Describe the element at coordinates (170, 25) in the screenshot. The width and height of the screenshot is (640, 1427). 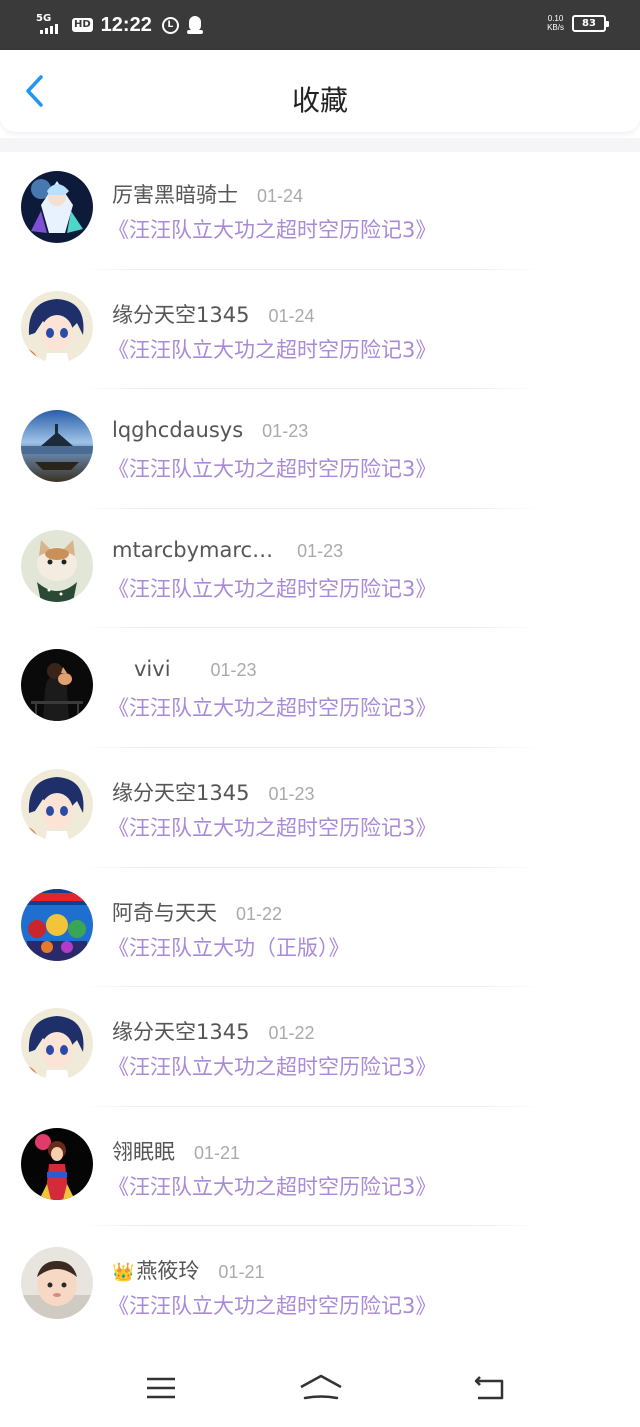
I see `app-notification-icon: L` at that location.